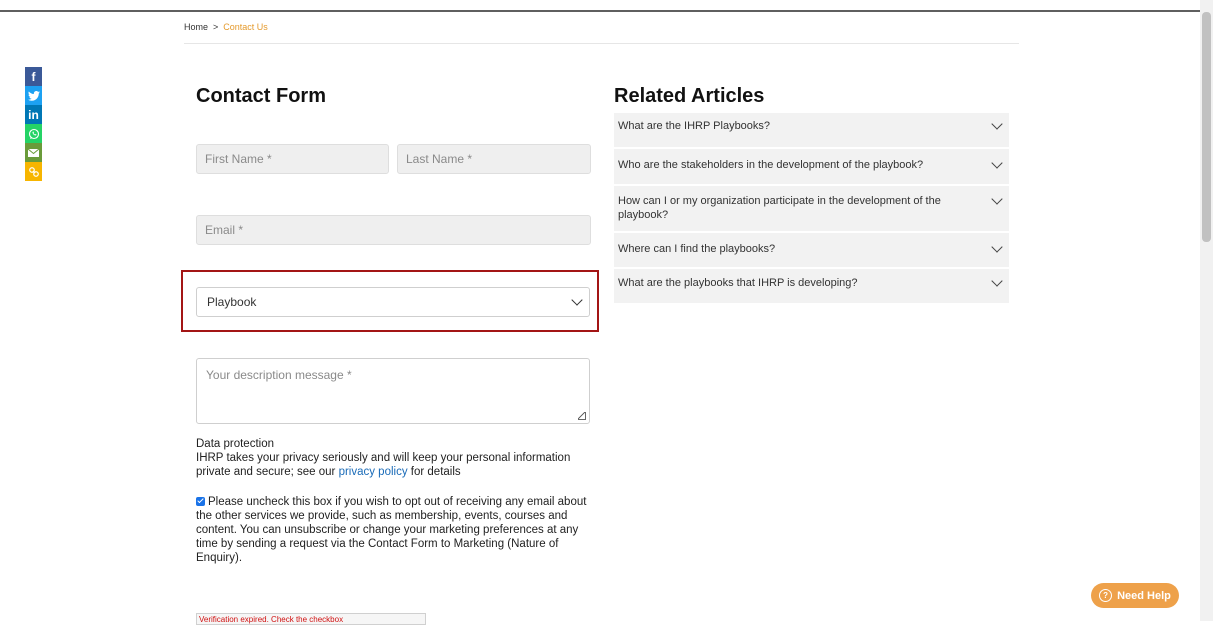 The width and height of the screenshot is (1213, 625). Describe the element at coordinates (1206, 310) in the screenshot. I see `vertical-scrollbar` at that location.